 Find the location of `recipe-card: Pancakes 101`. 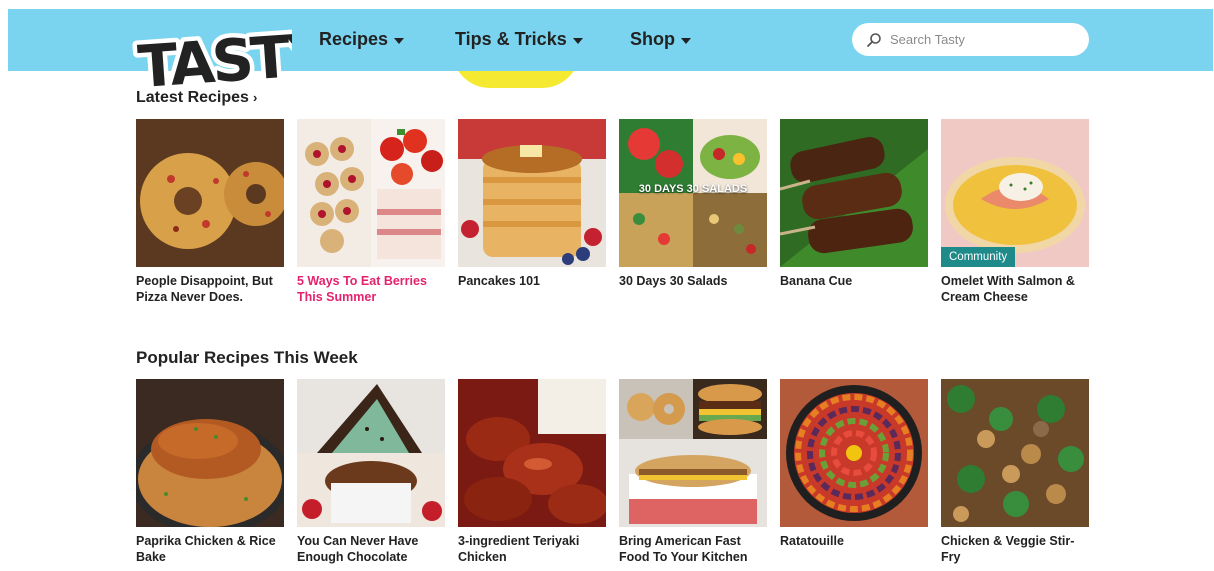

recipe-card: Pancakes 101 is located at coordinates (532, 204).